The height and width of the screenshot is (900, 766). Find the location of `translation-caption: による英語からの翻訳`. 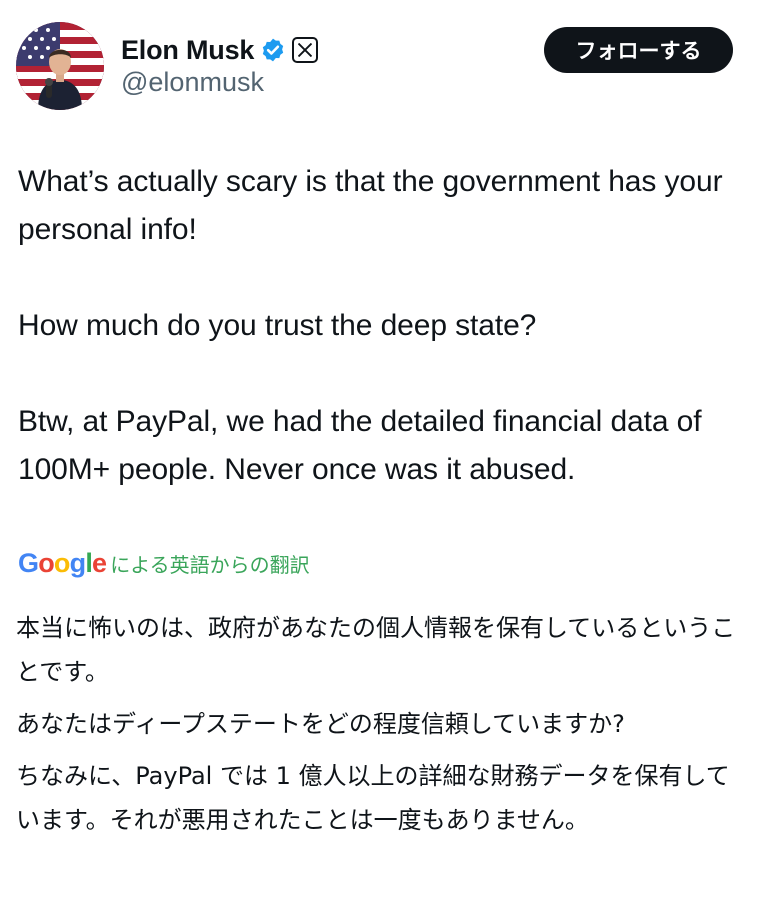

translation-caption: による英語からの翻訳 is located at coordinates (210, 566).